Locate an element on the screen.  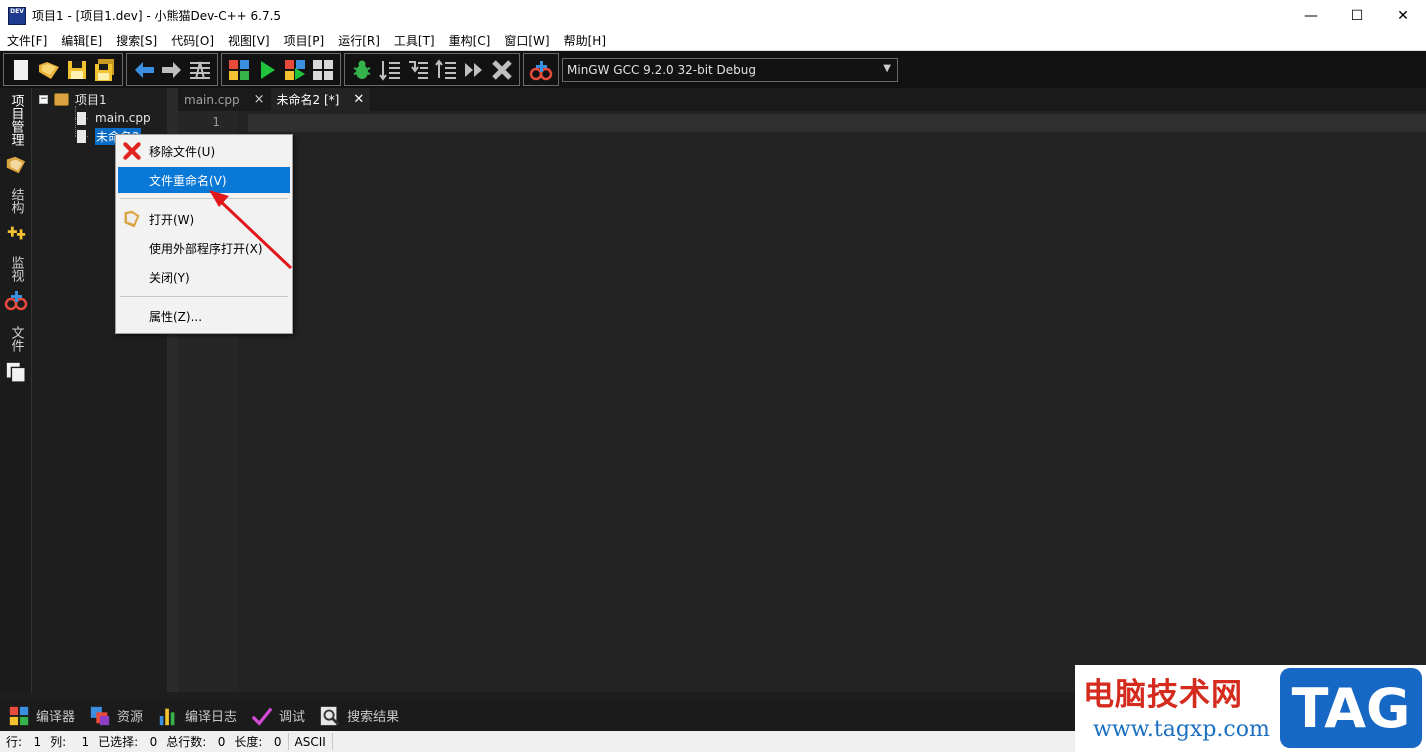
menu-refactor: 重构[C] is located at coordinates (470, 40).